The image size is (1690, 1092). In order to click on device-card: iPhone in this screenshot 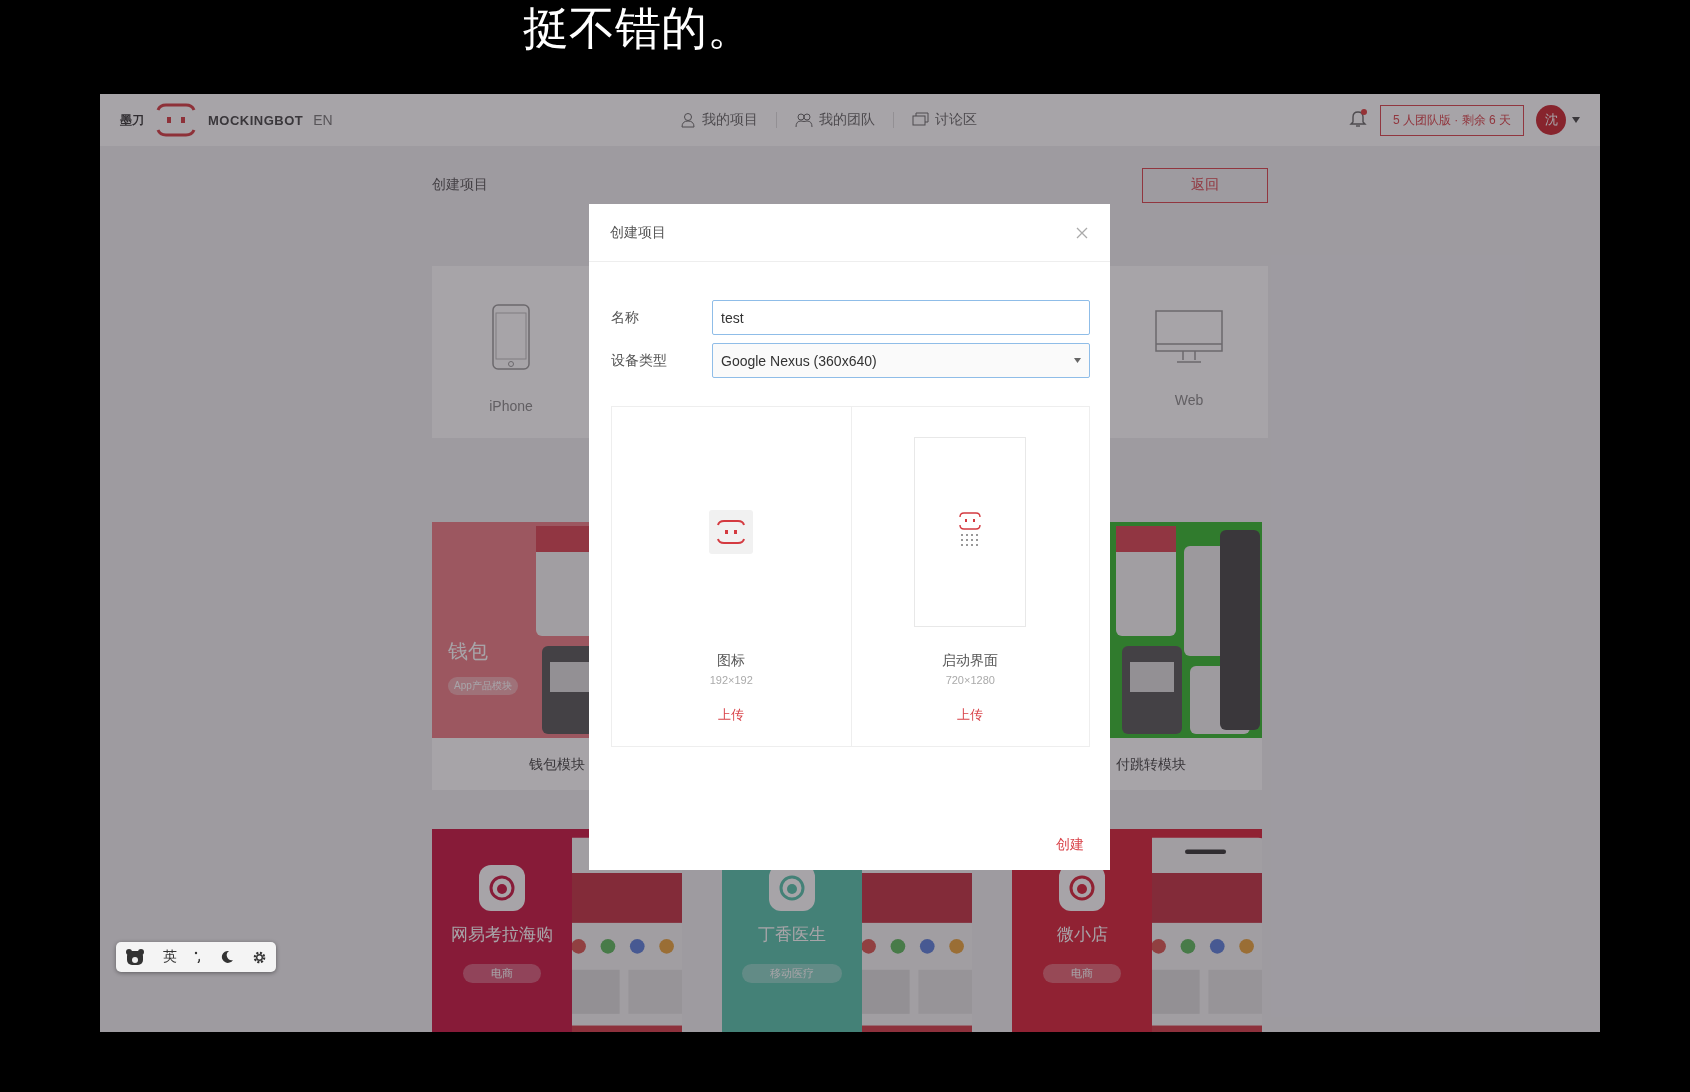, I will do `click(511, 352)`.